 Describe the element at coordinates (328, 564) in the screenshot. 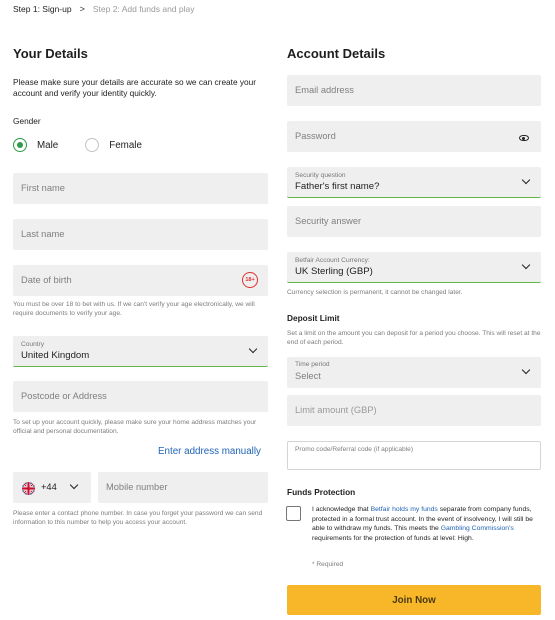

I see `required-note: * Required` at that location.